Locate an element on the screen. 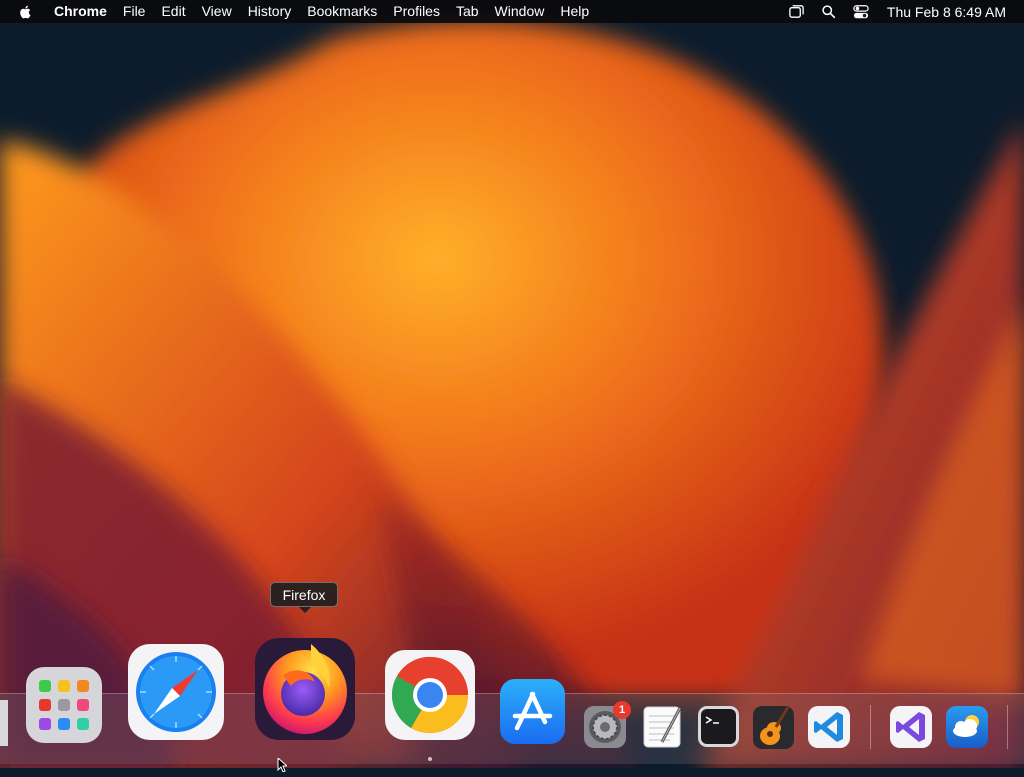  menu-file: File is located at coordinates (134, 11).